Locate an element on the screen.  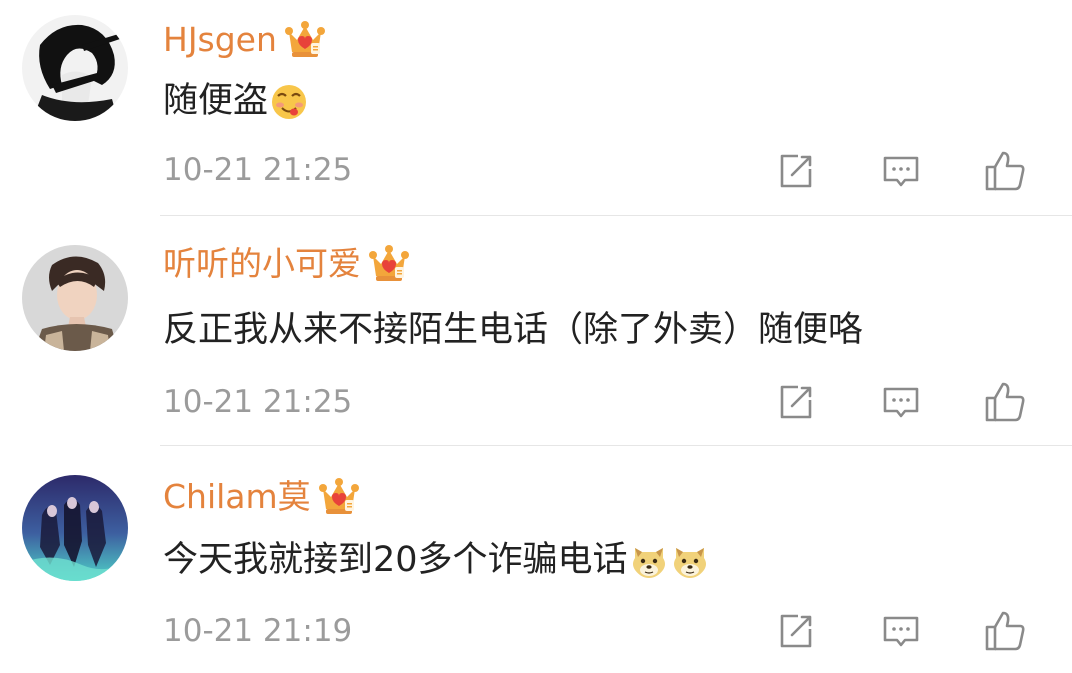
comment-text: 反正我从来不接陌生电话（除了外卖）随便咯 is located at coordinates (513, 330).